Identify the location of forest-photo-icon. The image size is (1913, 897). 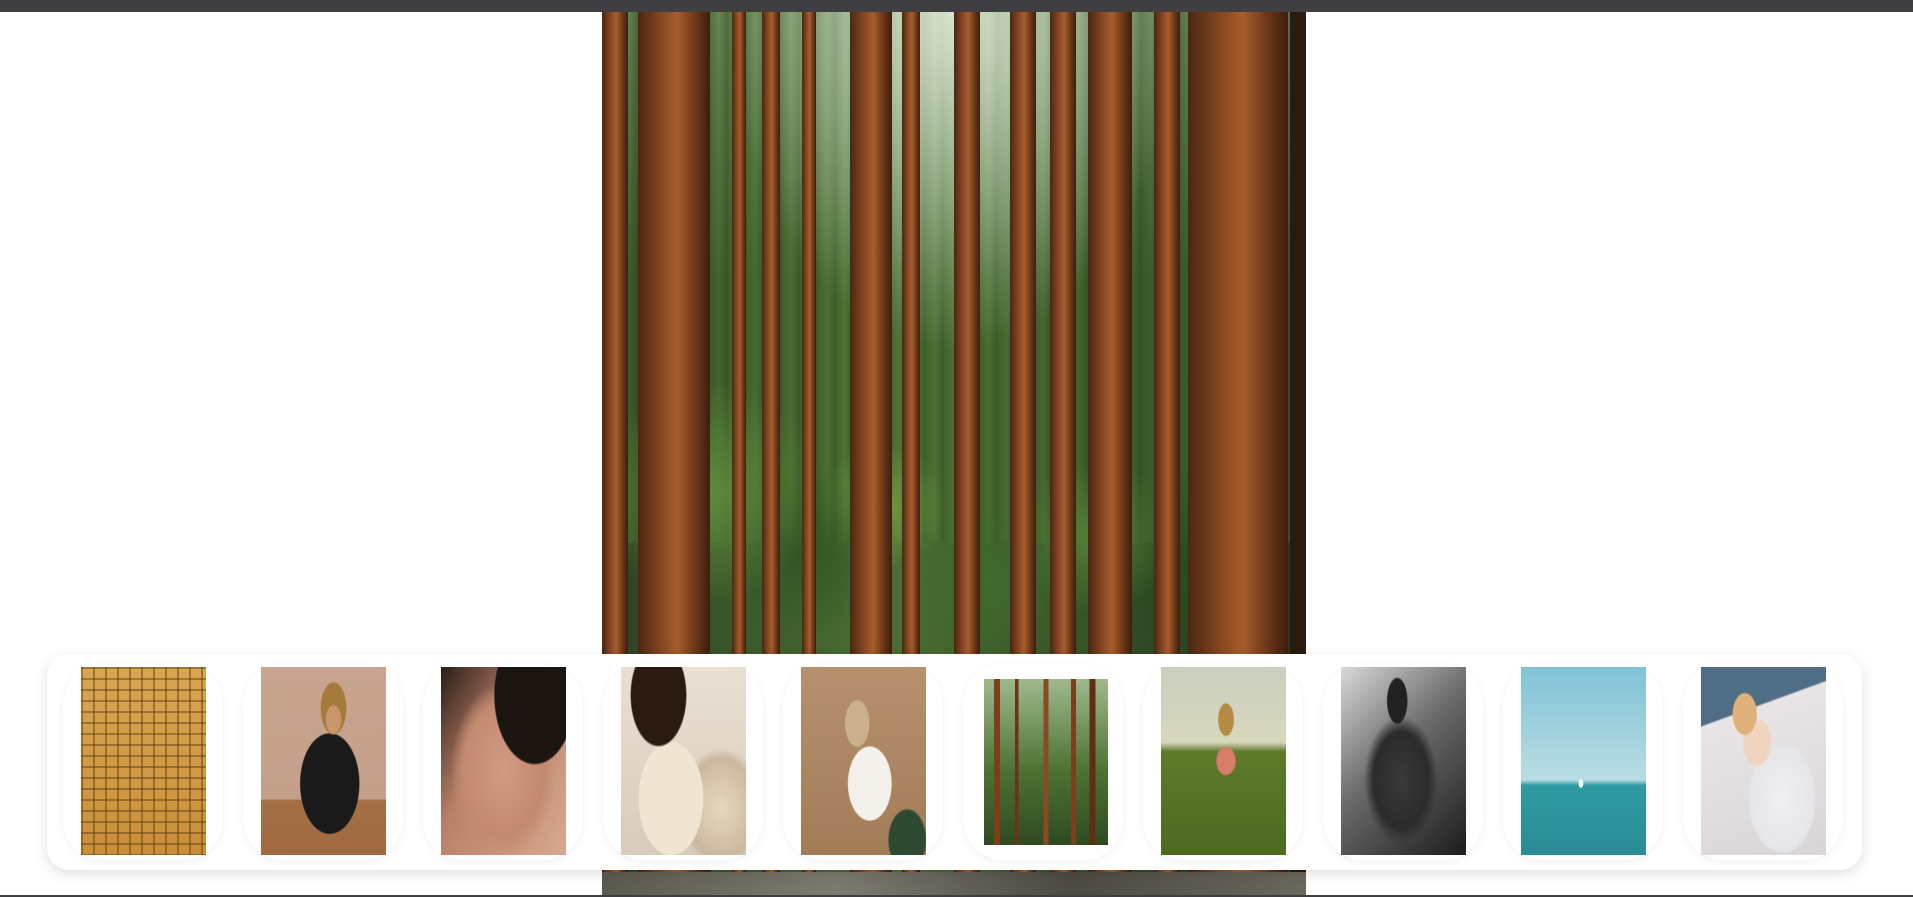
(1046, 762).